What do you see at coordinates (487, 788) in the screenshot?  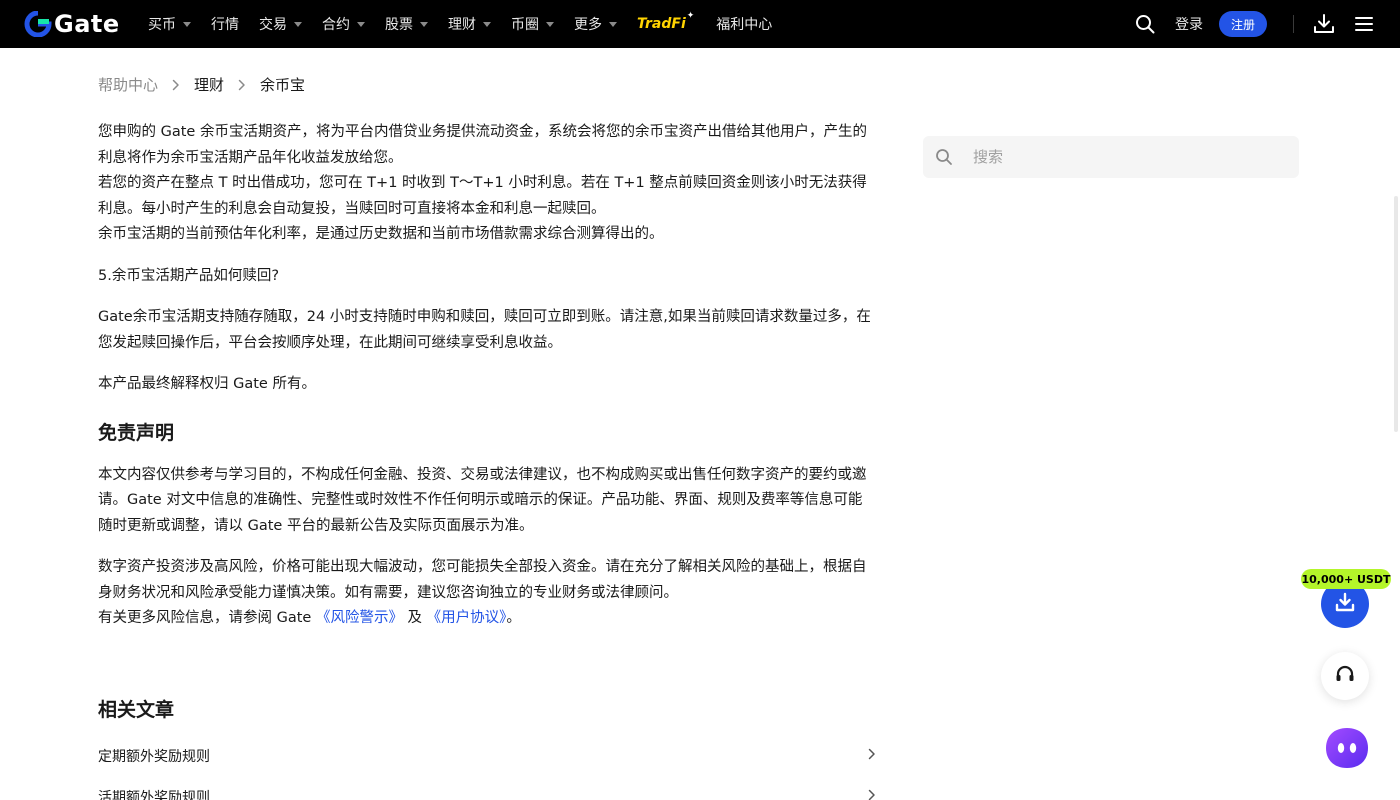 I see `related-article-item: 活期额外奖励规则` at bounding box center [487, 788].